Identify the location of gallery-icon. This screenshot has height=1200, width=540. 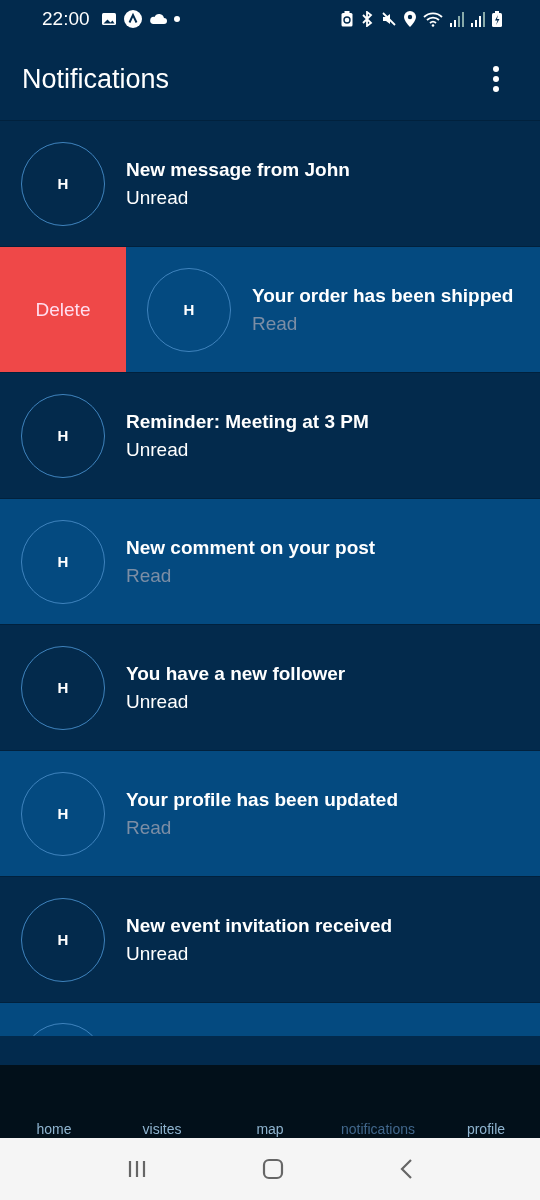
(108, 19).